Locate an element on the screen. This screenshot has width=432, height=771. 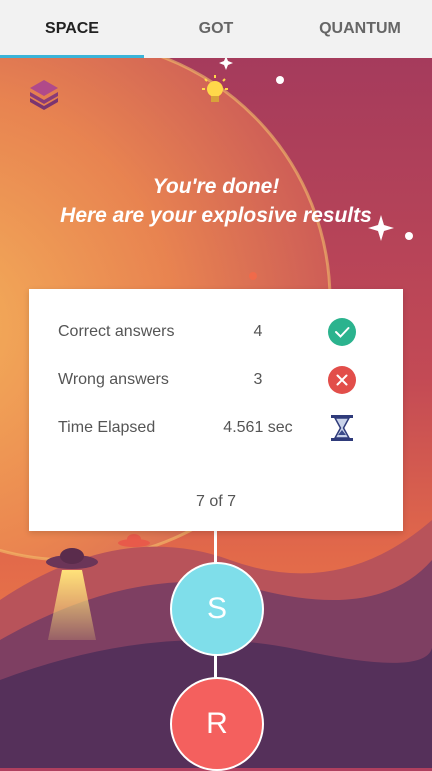
cross-icon is located at coordinates (342, 380).